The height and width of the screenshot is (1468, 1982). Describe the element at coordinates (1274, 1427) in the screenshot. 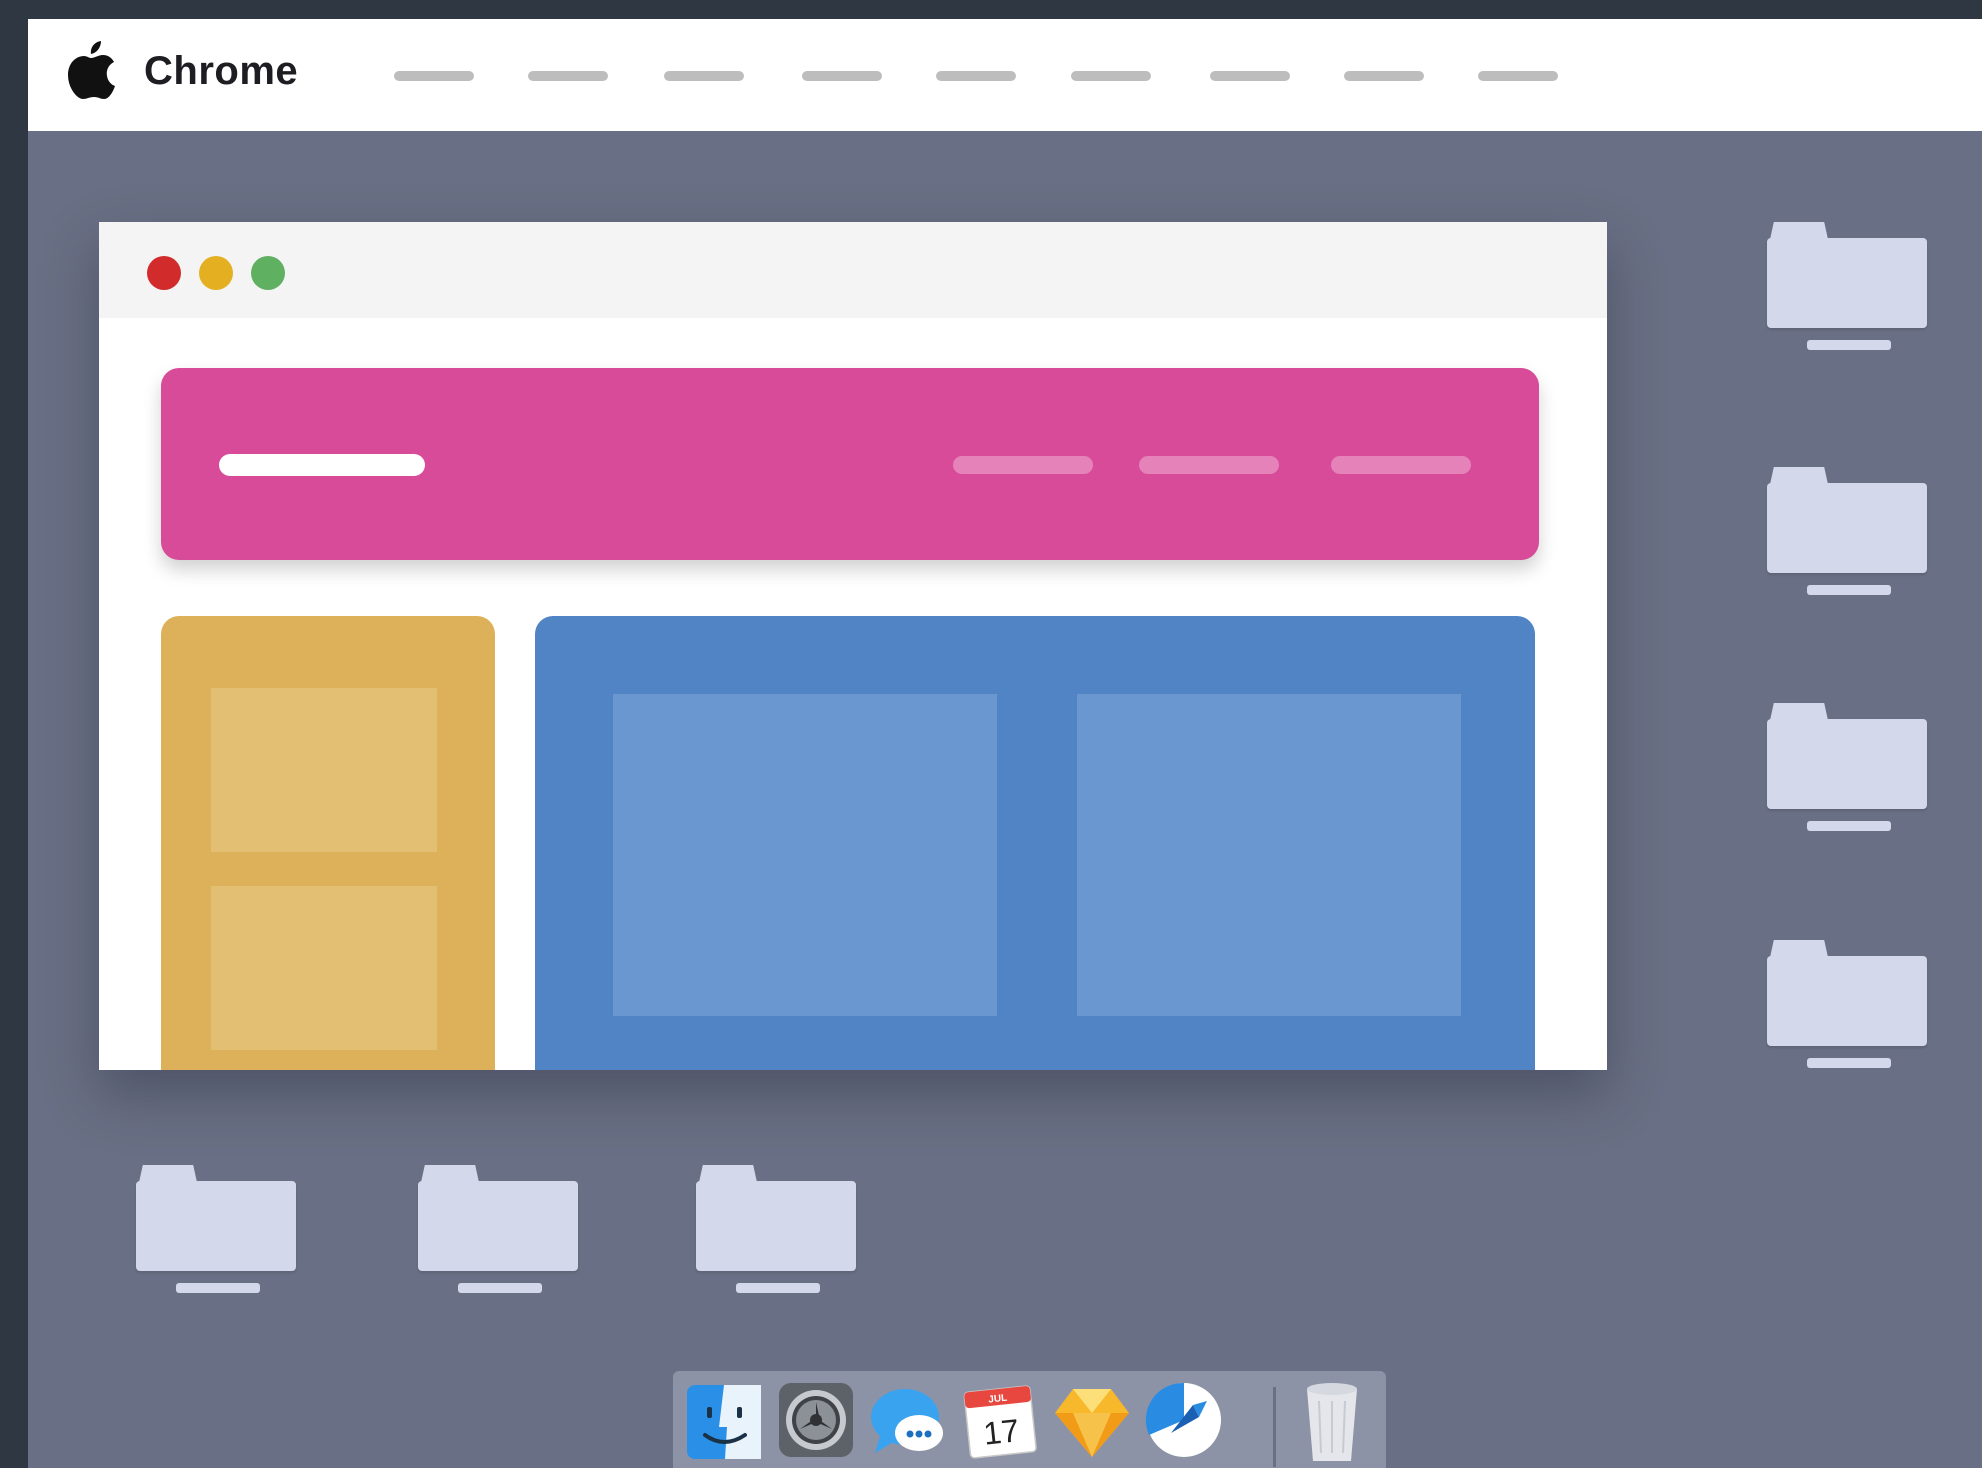

I see `dock-separator` at that location.